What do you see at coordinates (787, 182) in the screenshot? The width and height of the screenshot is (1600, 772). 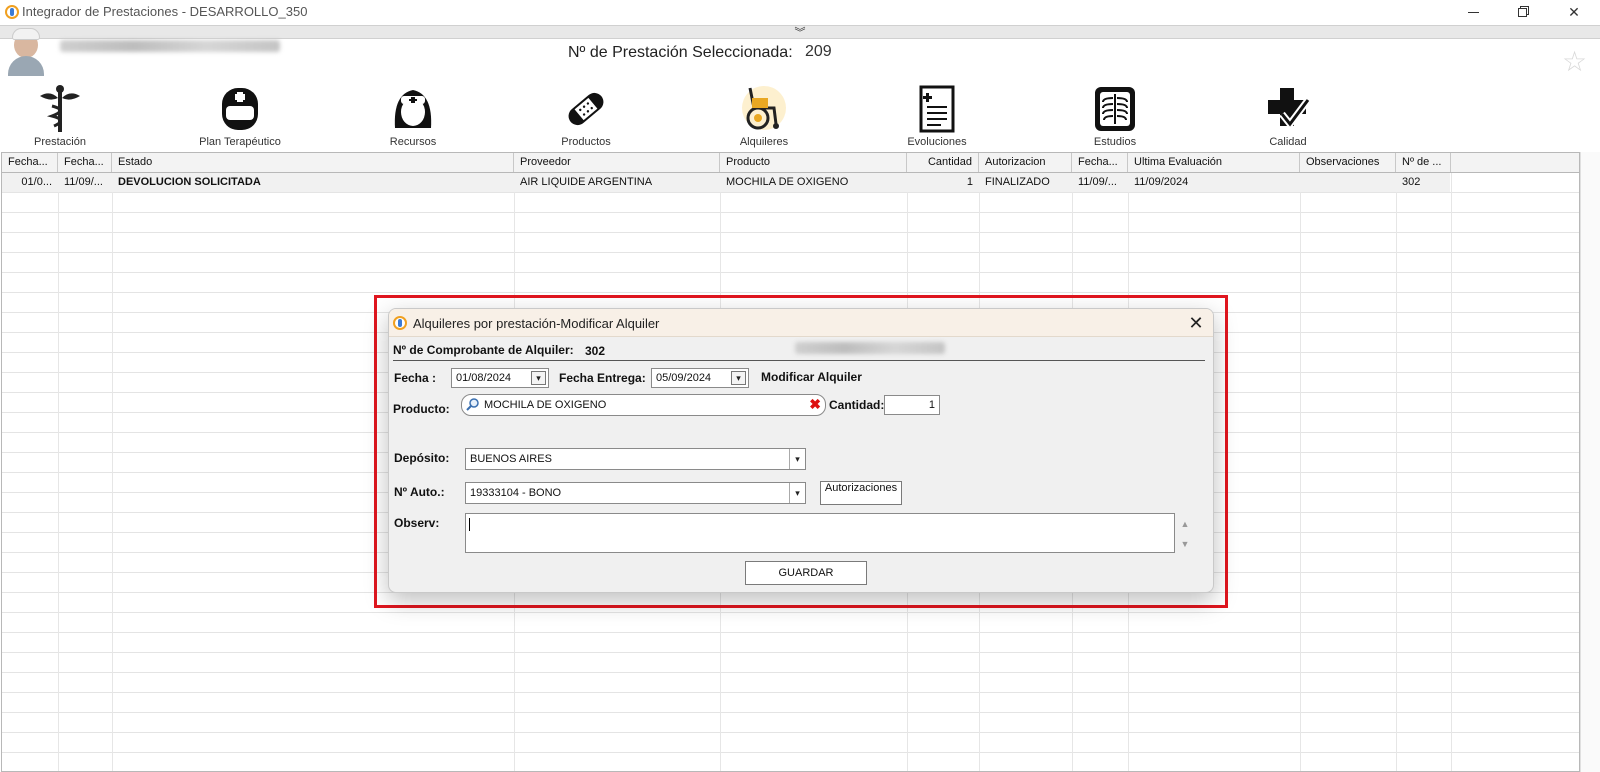 I see `table-cell: MOCHILA DE OXIGENO` at bounding box center [787, 182].